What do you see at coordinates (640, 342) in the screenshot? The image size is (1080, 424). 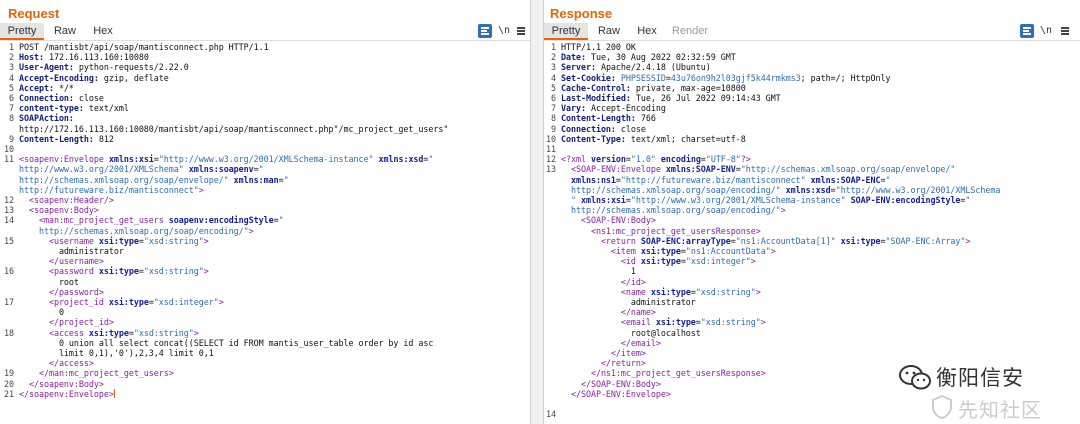 I see `code-token: </email>` at bounding box center [640, 342].